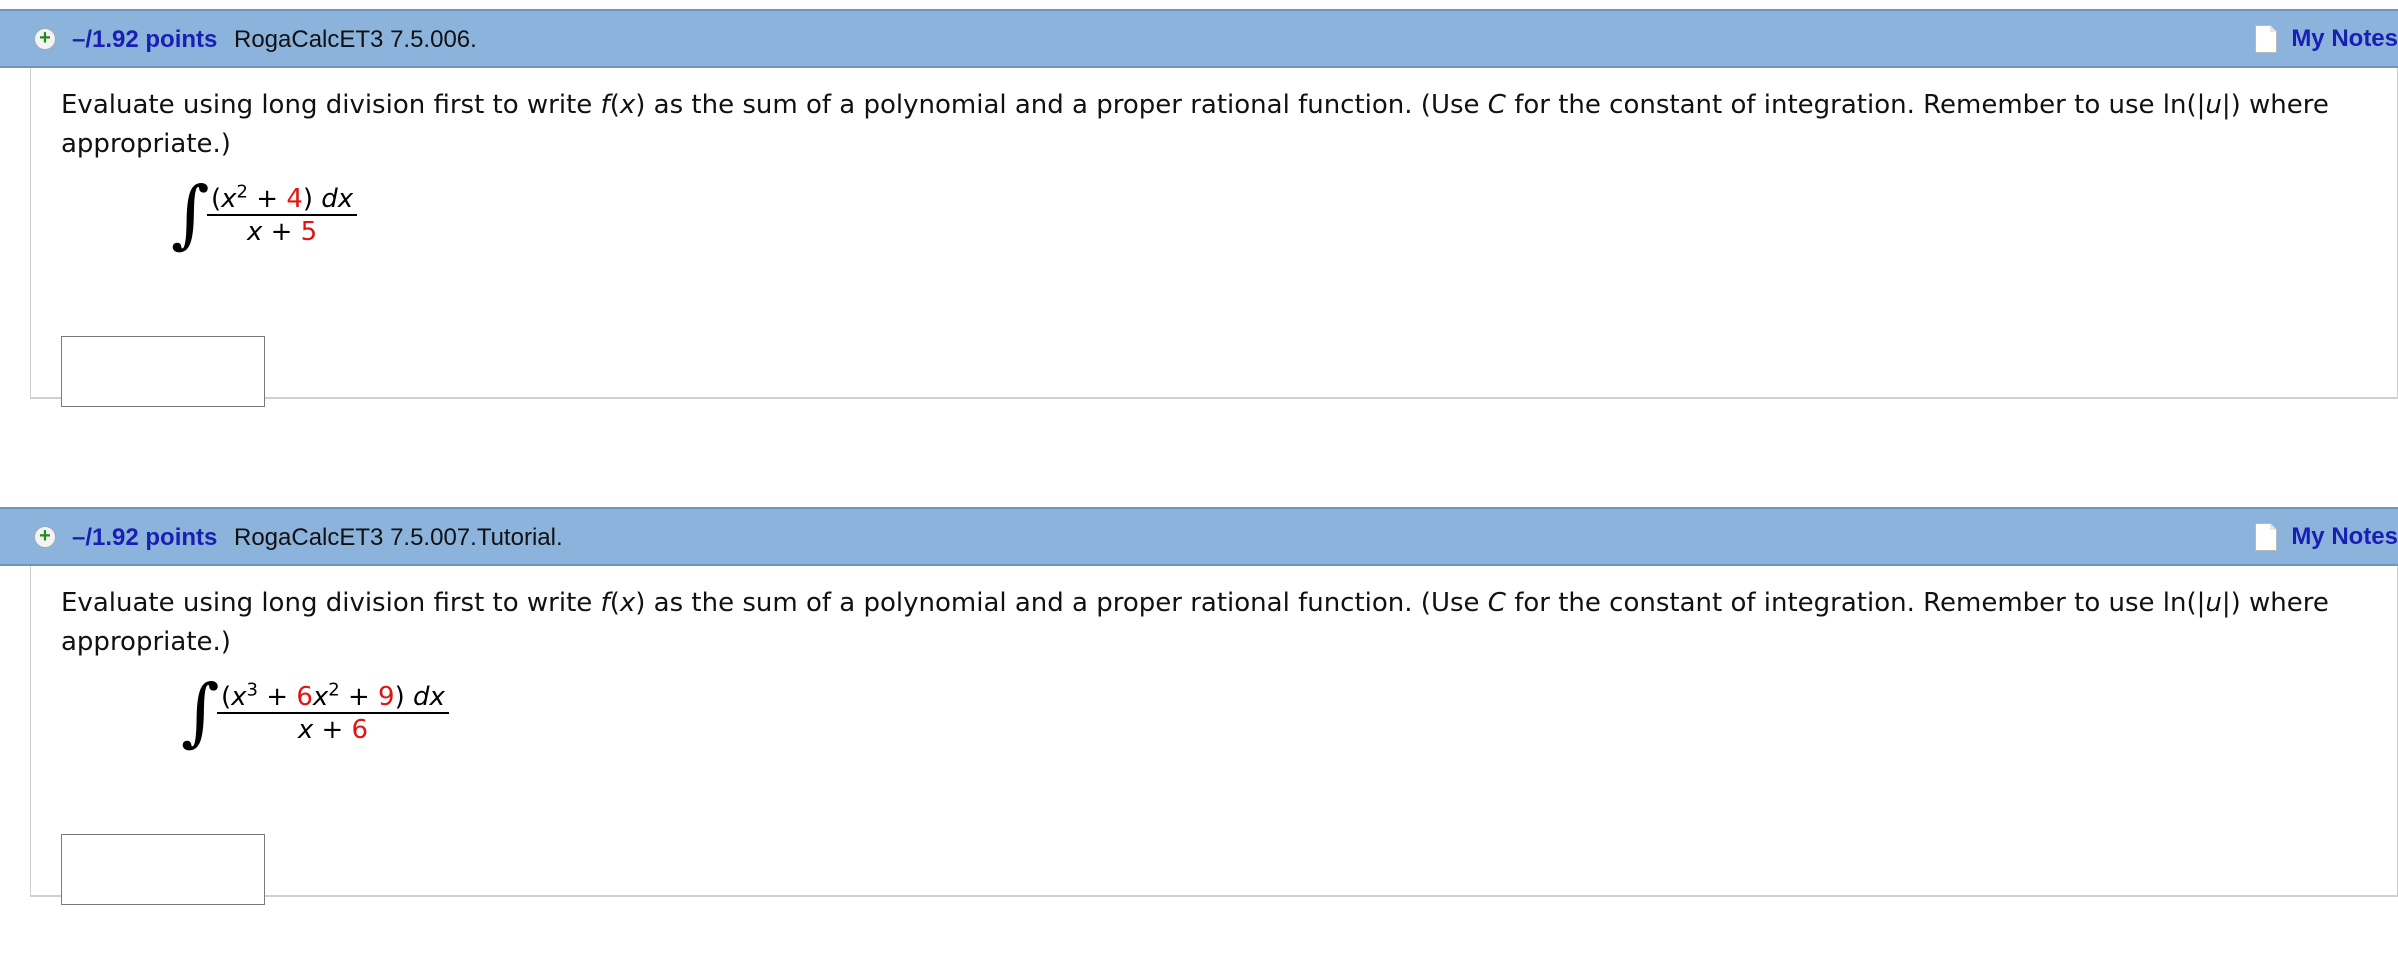 The height and width of the screenshot is (966, 2398). I want to click on numerator: (x2 + 4) dx, so click(282, 199).